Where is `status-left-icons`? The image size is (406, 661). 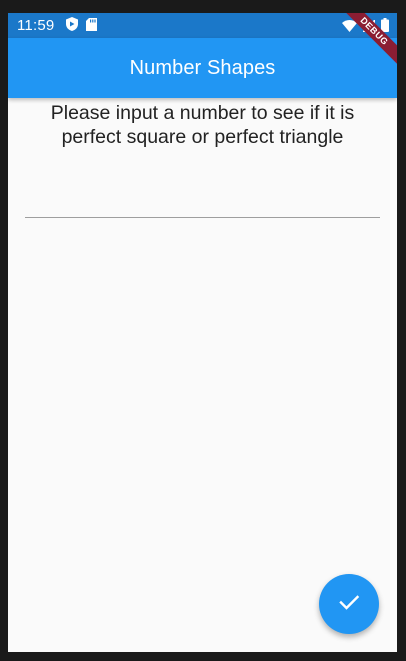 status-left-icons is located at coordinates (81, 26).